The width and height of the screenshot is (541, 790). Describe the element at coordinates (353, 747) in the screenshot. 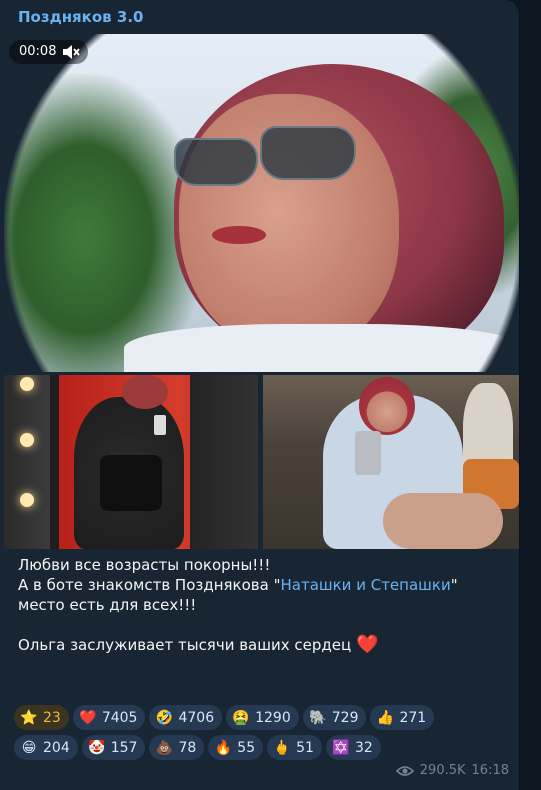

I see `reaction-star-of-david: ✡️ 32` at that location.